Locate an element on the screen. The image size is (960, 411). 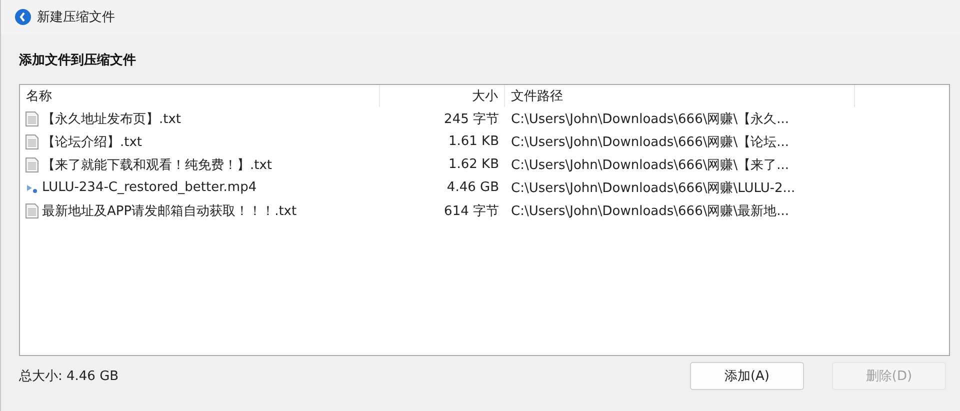
window-title: 新建压缩文件 is located at coordinates (76, 17).